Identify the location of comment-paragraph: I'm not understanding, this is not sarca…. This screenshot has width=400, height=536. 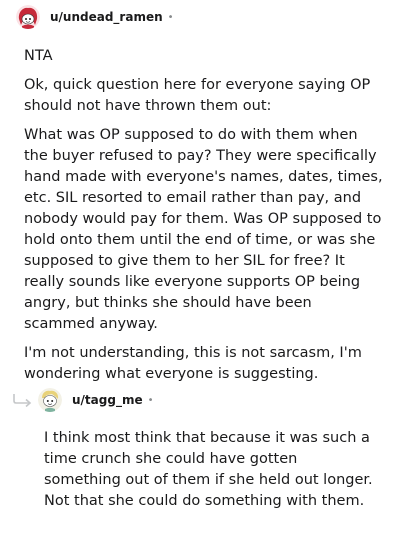
(193, 363).